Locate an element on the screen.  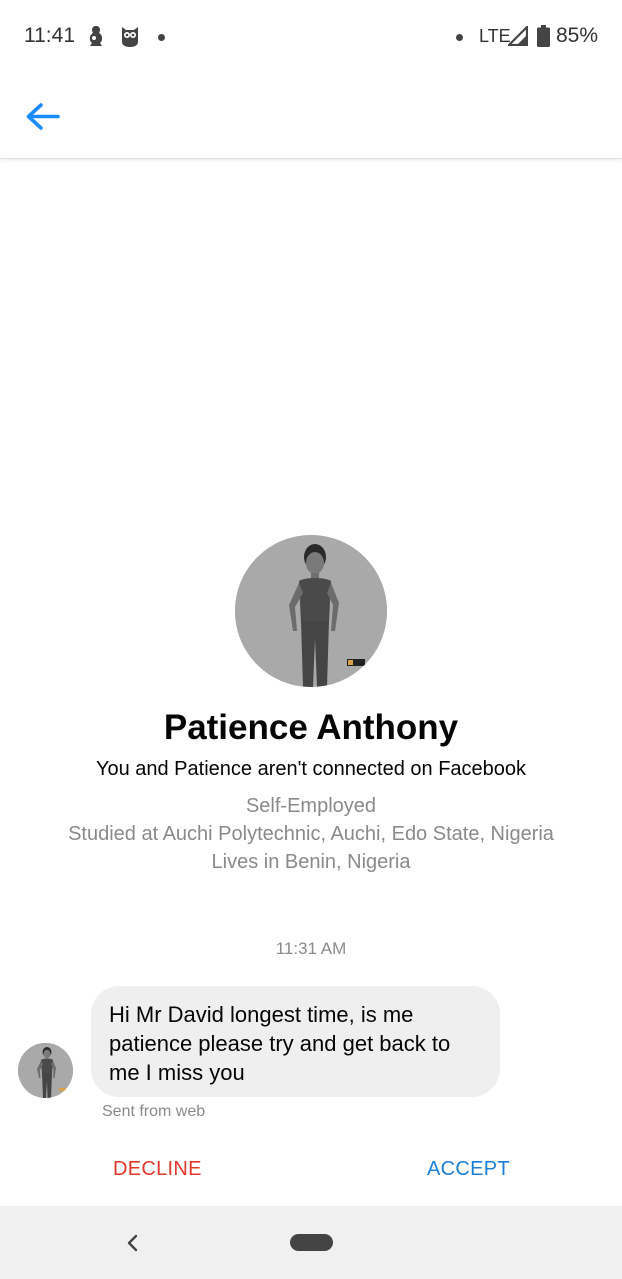
system-nav-bar is located at coordinates (311, 1242).